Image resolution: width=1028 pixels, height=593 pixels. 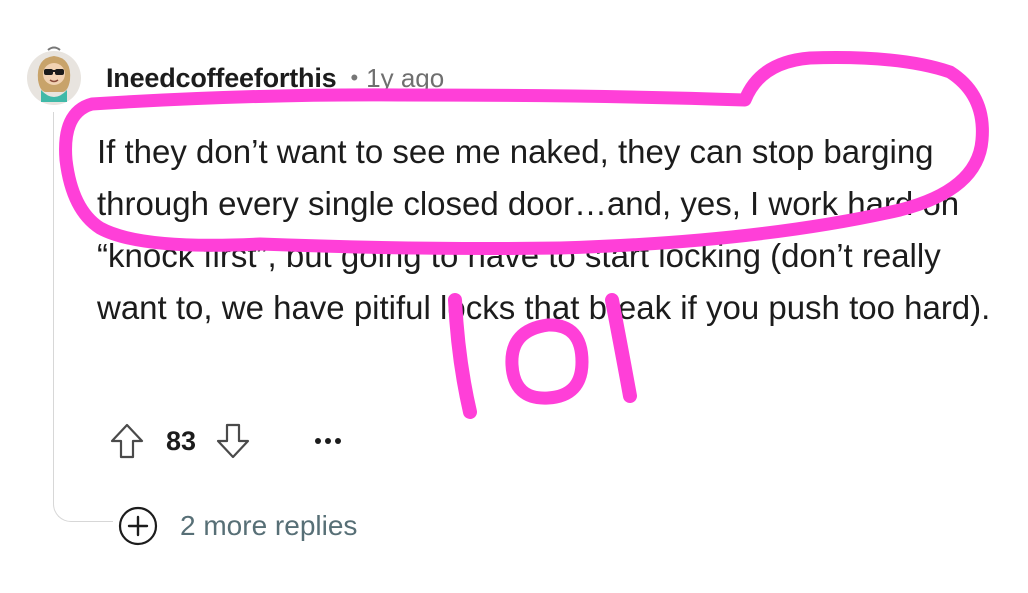 What do you see at coordinates (269, 525) in the screenshot?
I see `more-replies-label: 2 more replies` at bounding box center [269, 525].